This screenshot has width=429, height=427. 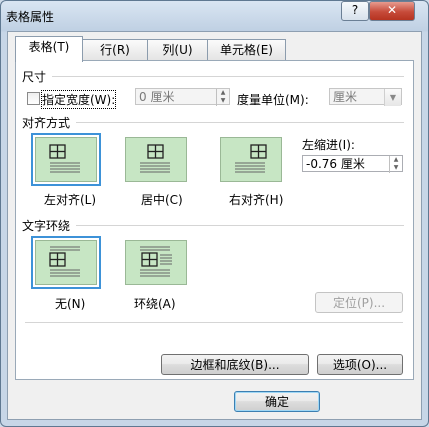 What do you see at coordinates (392, 97) in the screenshot?
I see `chevron-down-icon: ▼` at bounding box center [392, 97].